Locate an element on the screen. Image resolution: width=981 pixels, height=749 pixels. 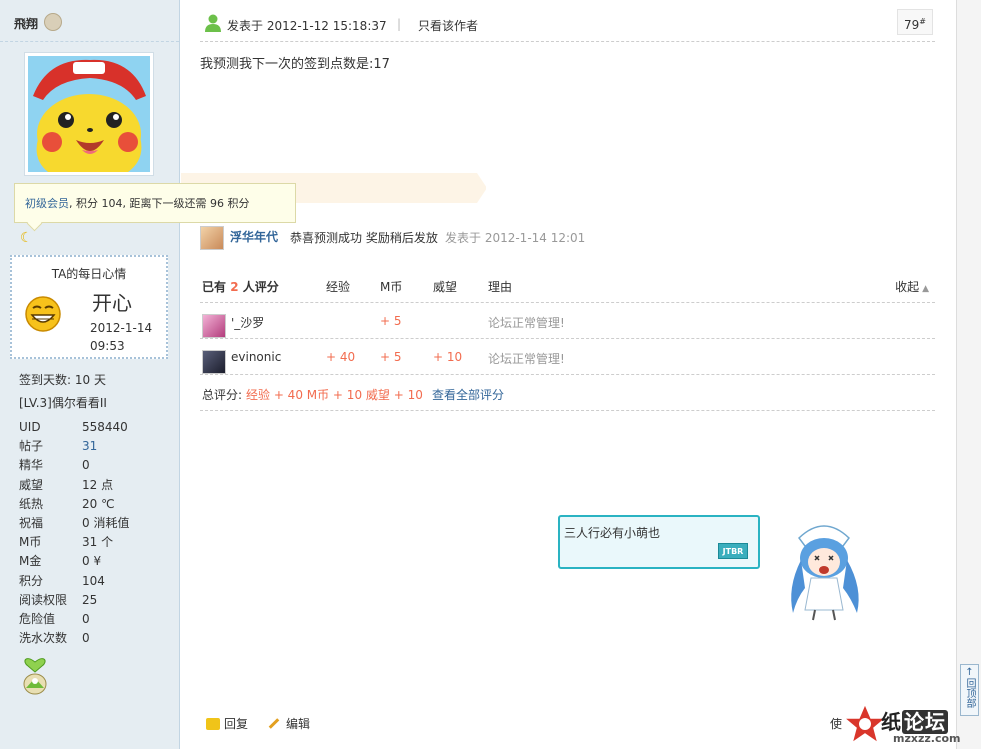
comment-avatar is located at coordinates (212, 238).